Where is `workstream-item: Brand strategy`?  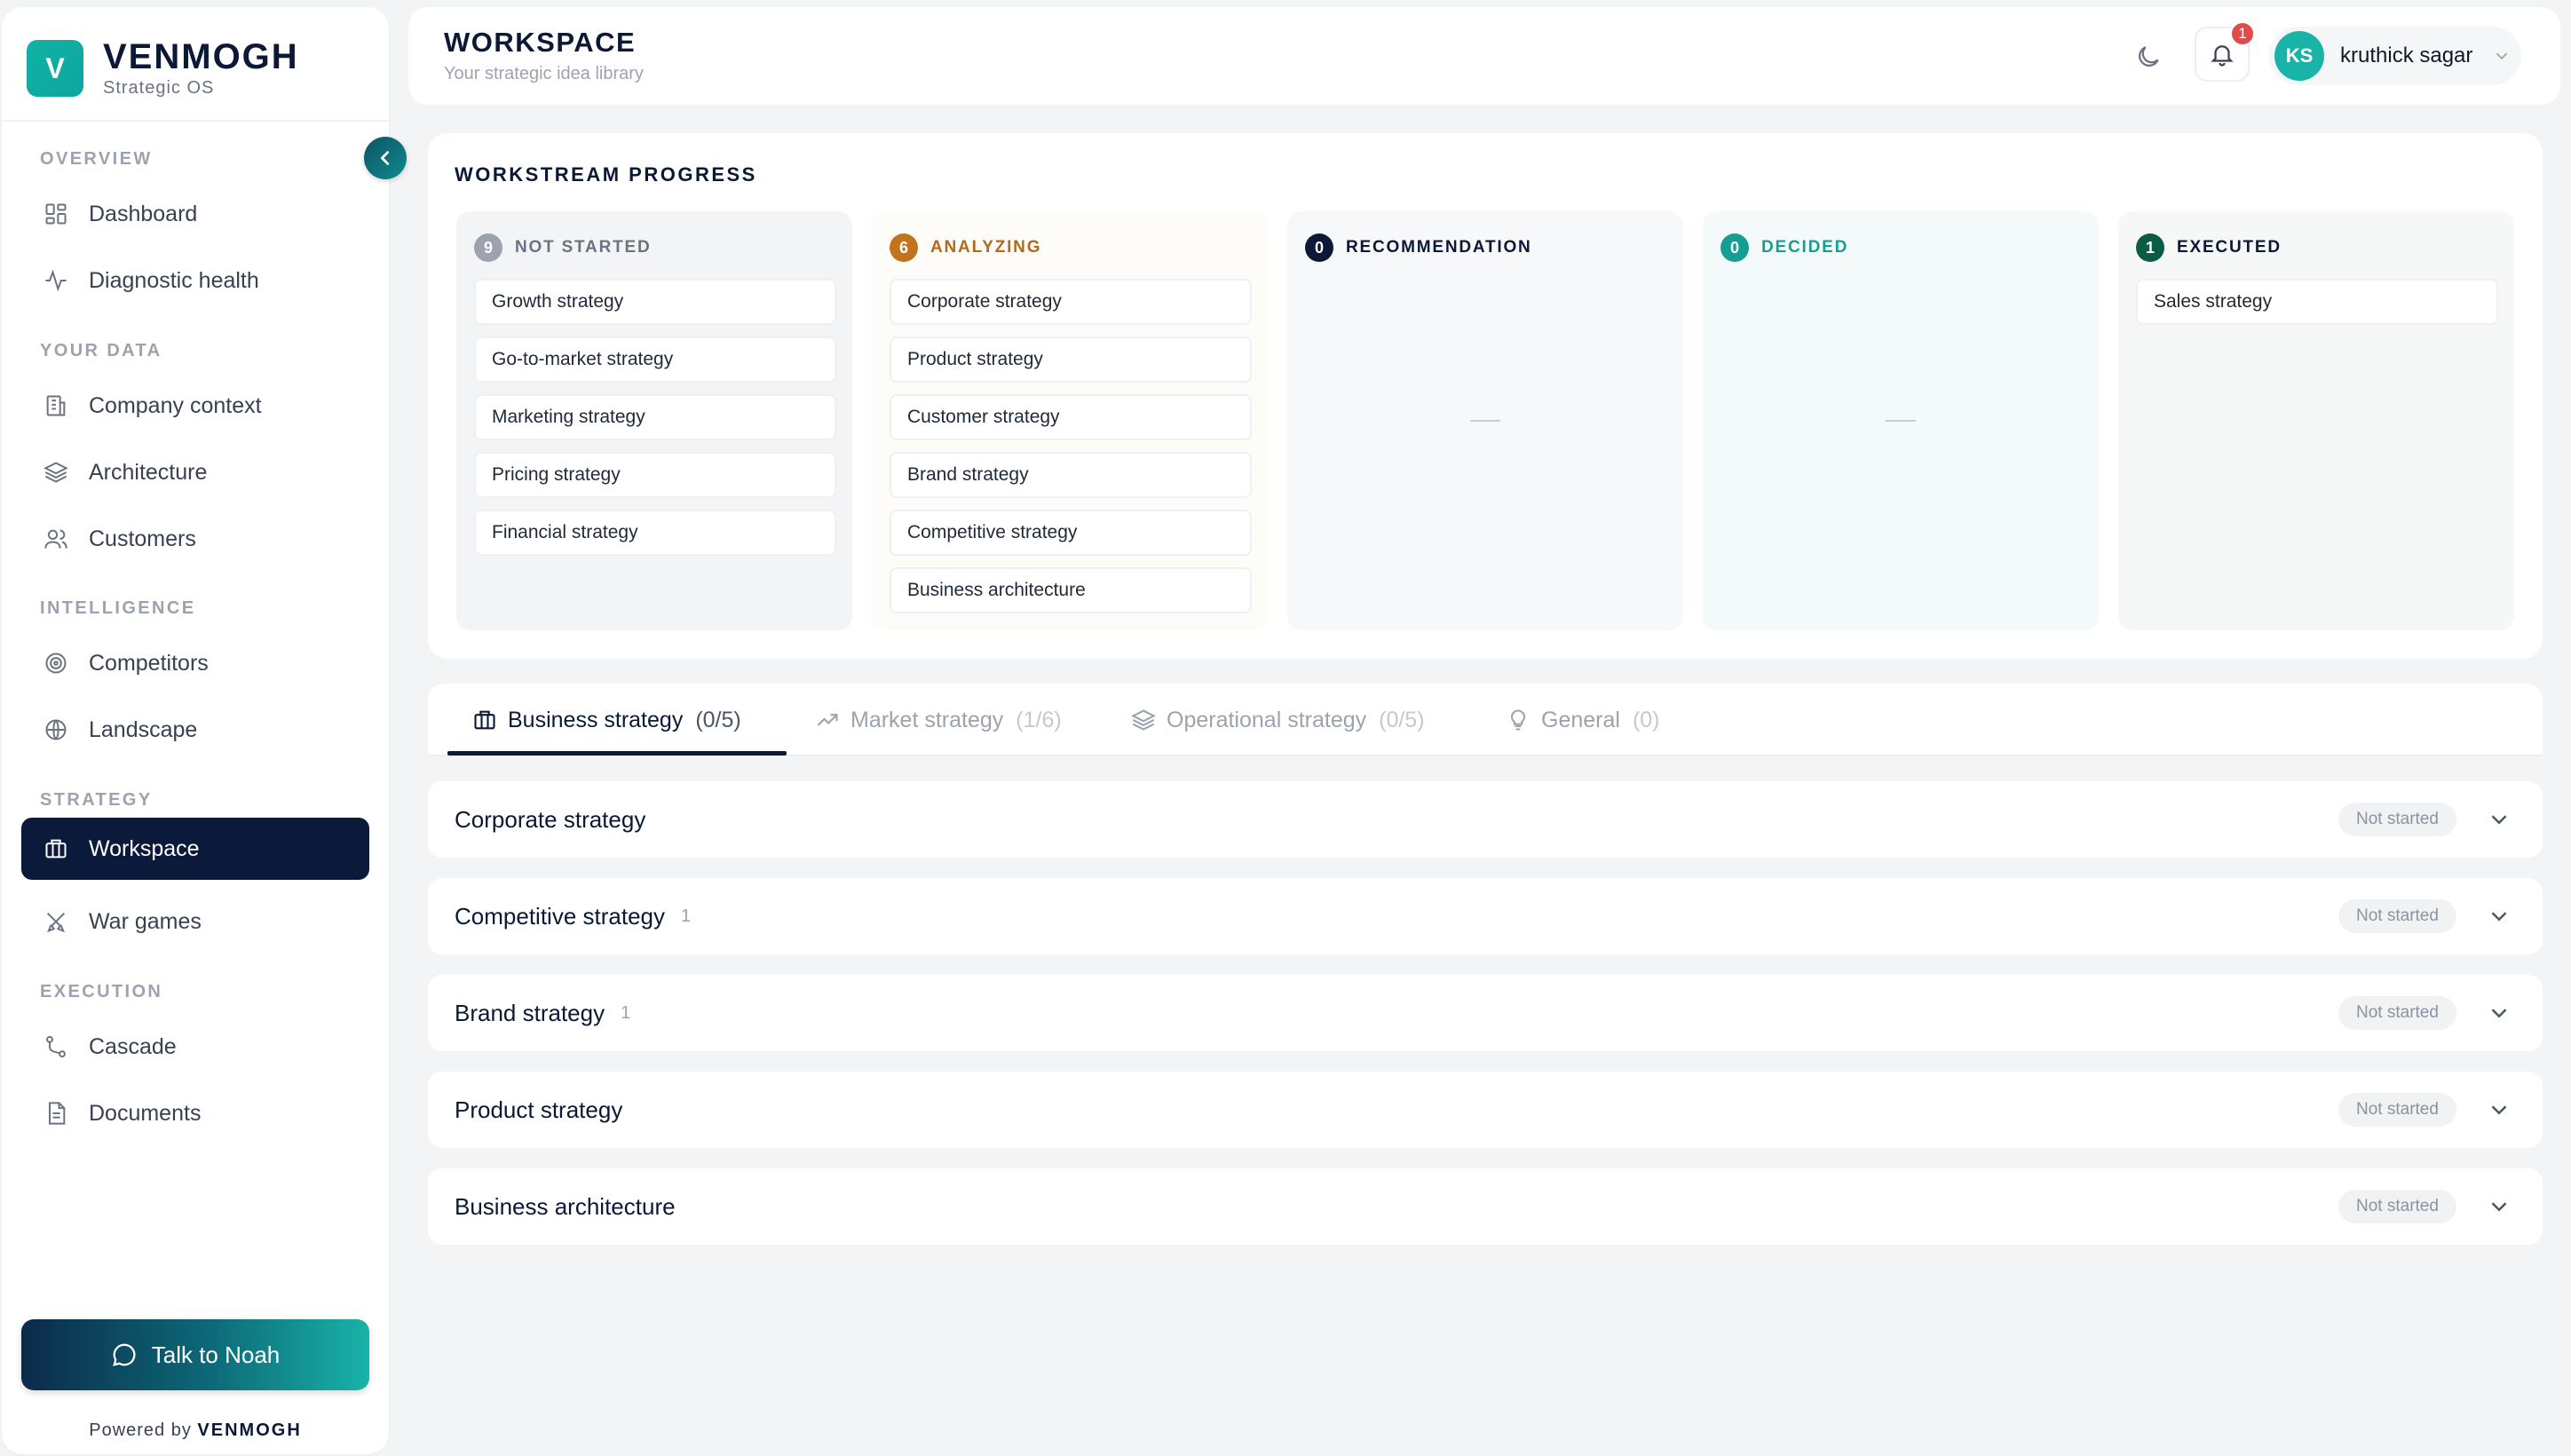 workstream-item: Brand strategy is located at coordinates (1071, 475).